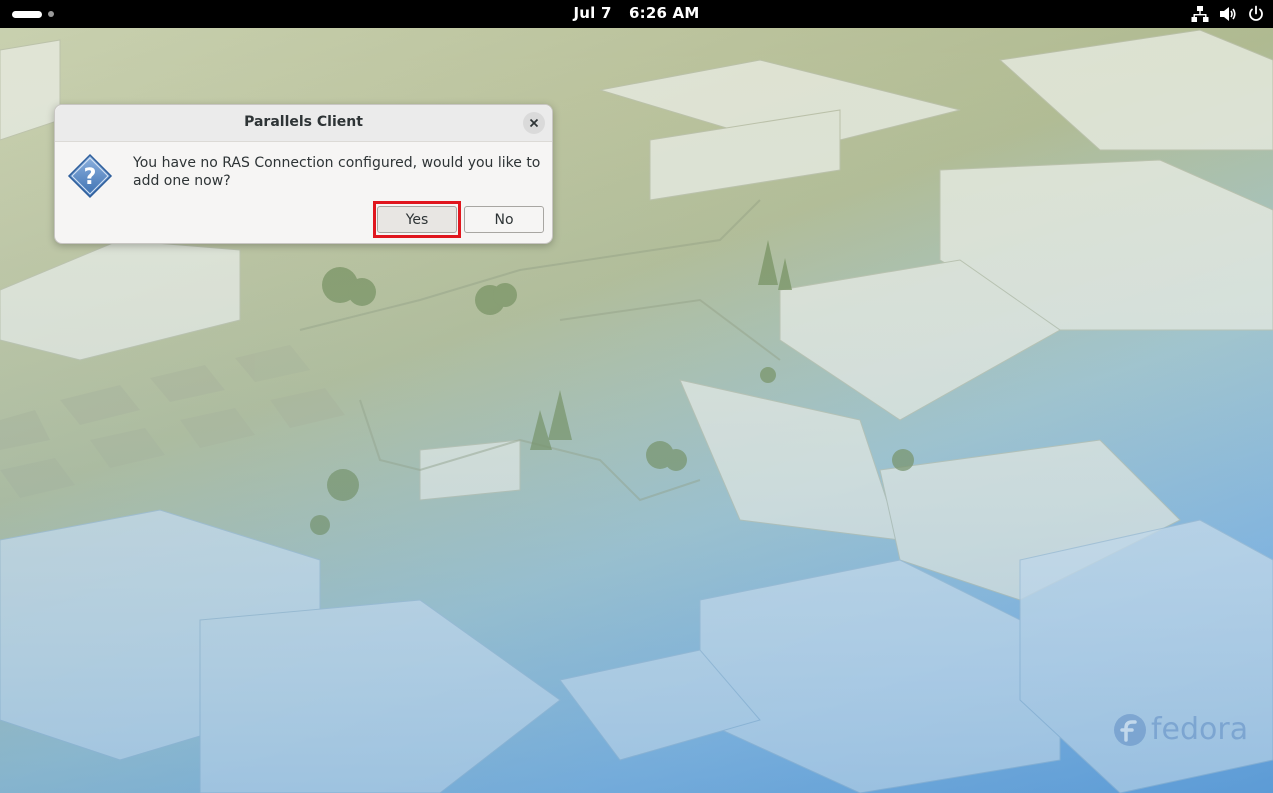 This screenshot has height=793, width=1273. Describe the element at coordinates (664, 13) in the screenshot. I see `clock-time: 6:26 AM` at that location.